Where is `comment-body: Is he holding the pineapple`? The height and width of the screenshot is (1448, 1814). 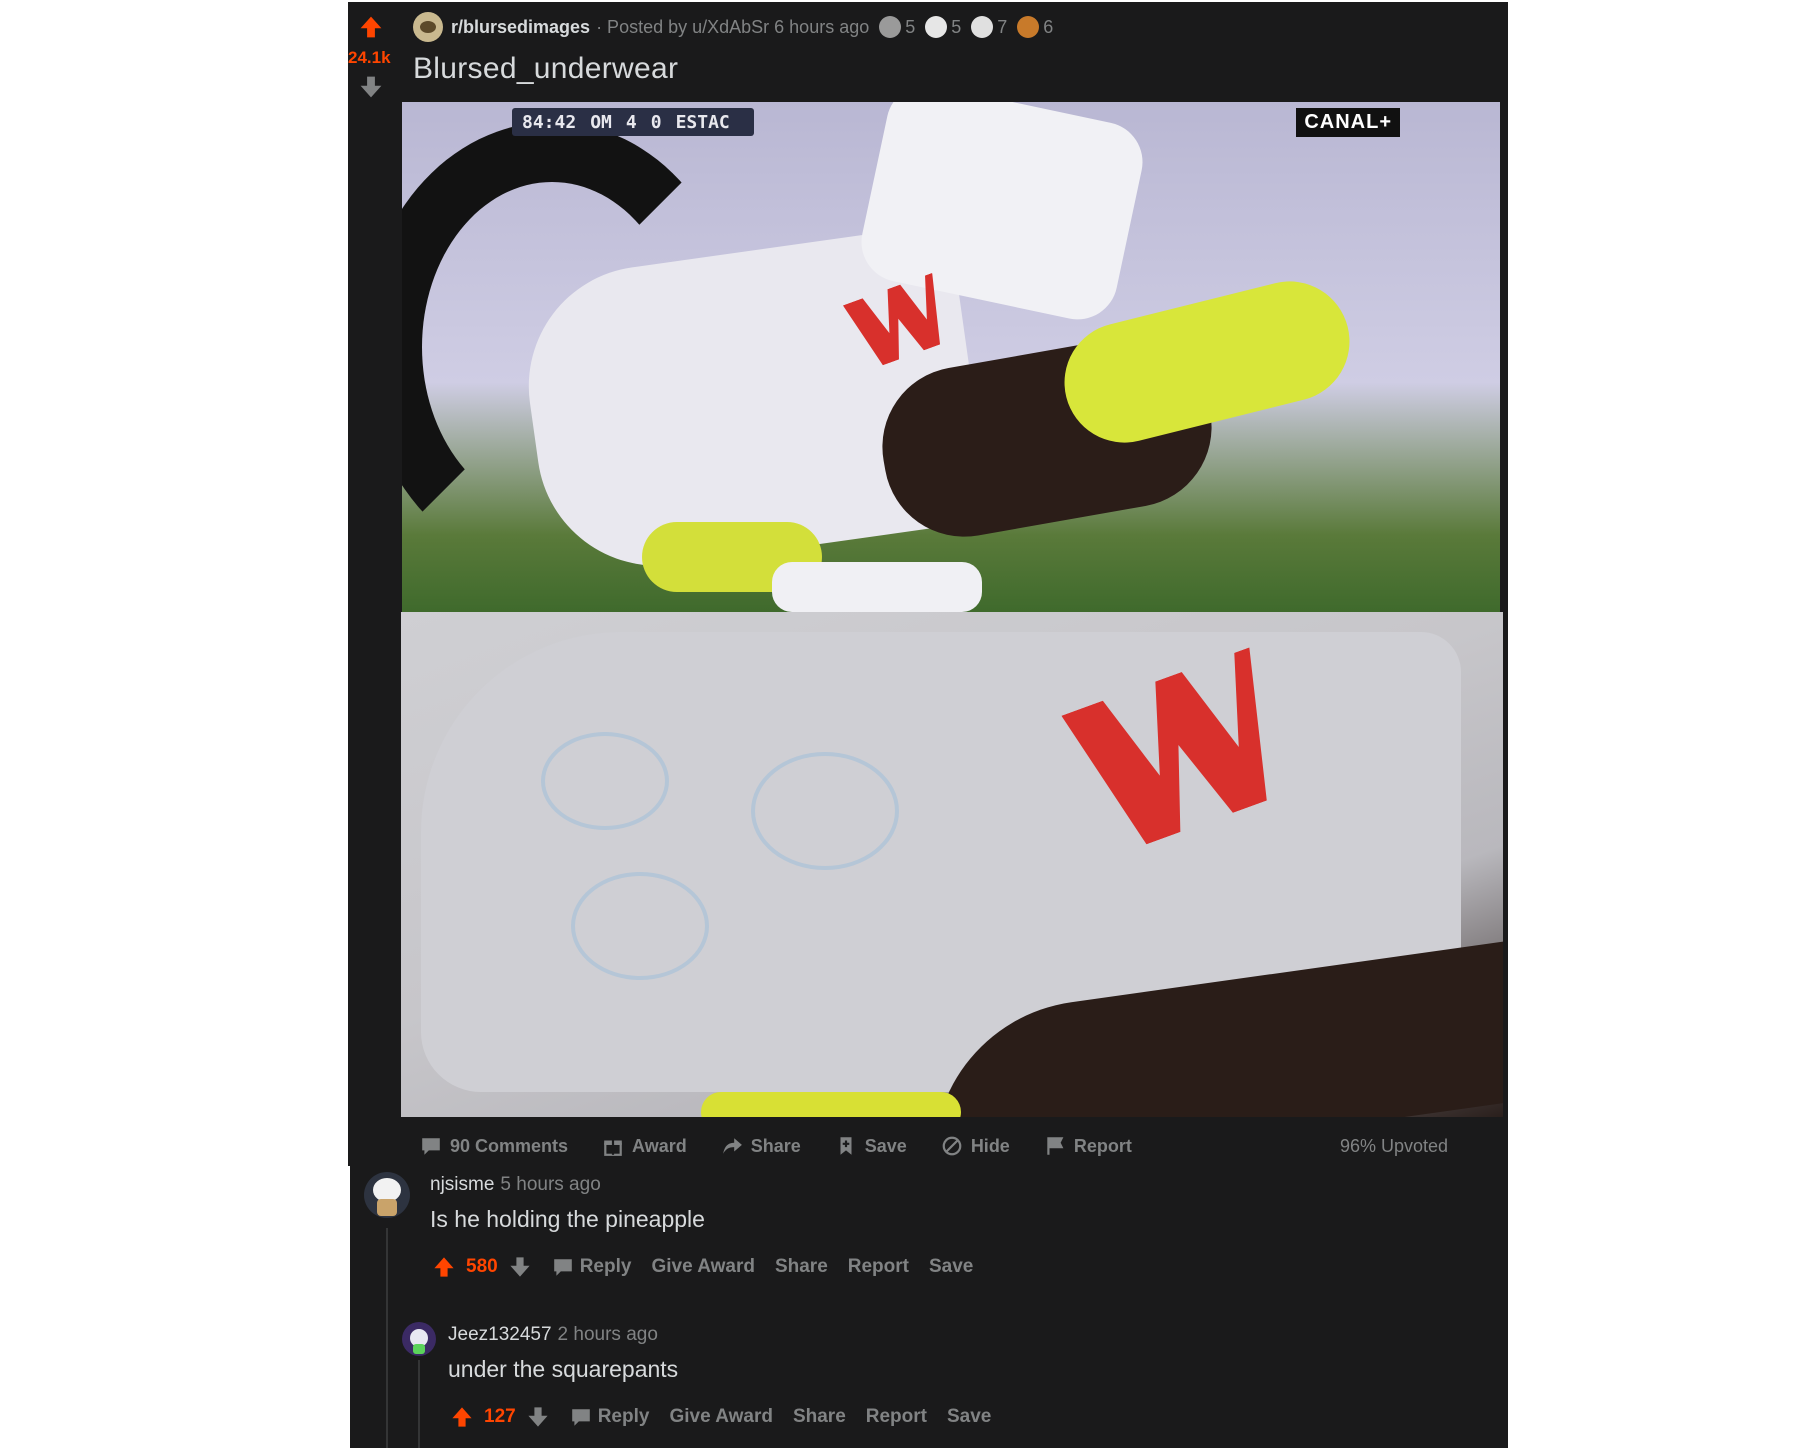
comment-body: Is he holding the pineapple is located at coordinates (567, 1219).